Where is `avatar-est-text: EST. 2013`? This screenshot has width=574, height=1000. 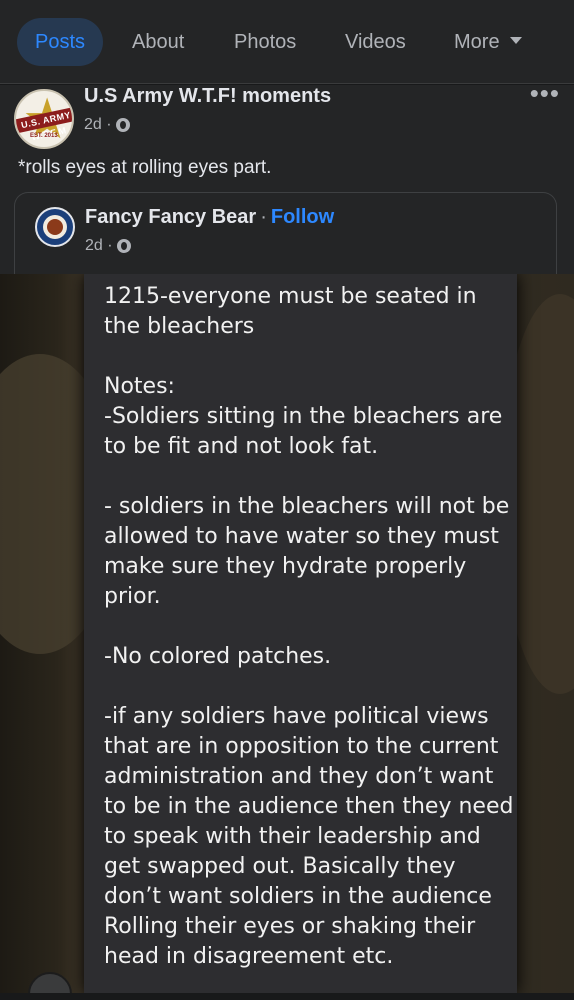
avatar-est-text: EST. 2013 is located at coordinates (44, 136).